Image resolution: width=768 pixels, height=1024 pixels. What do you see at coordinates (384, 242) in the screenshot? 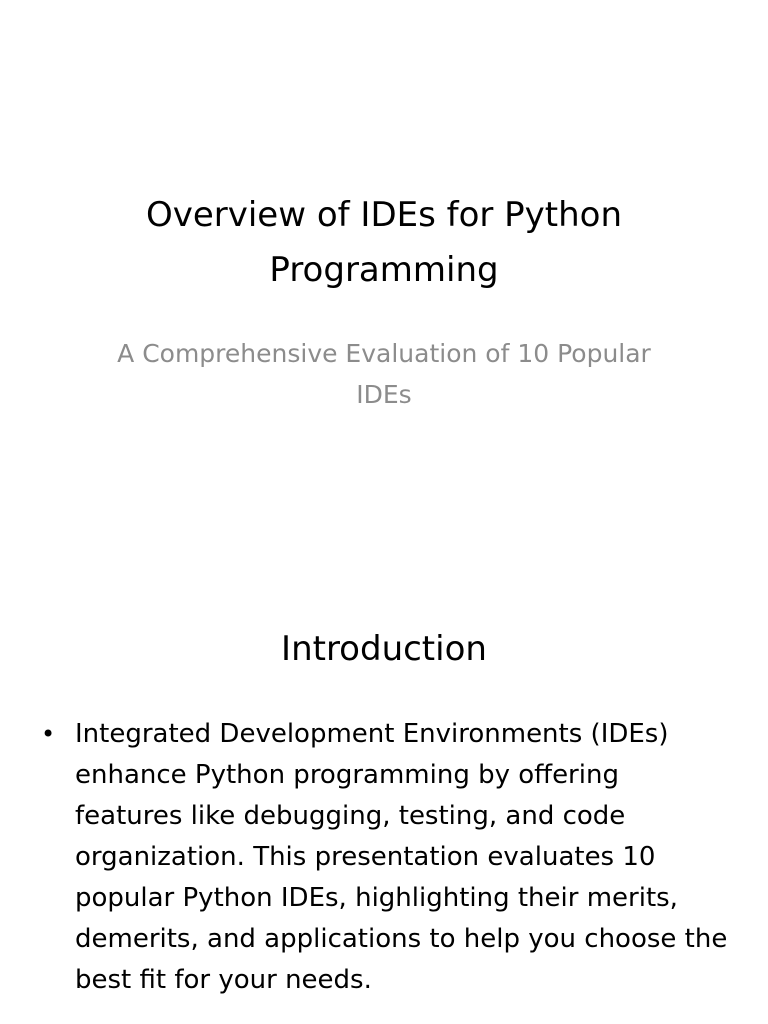
I see `slide-title: Overview of IDEs for Python Programming` at bounding box center [384, 242].